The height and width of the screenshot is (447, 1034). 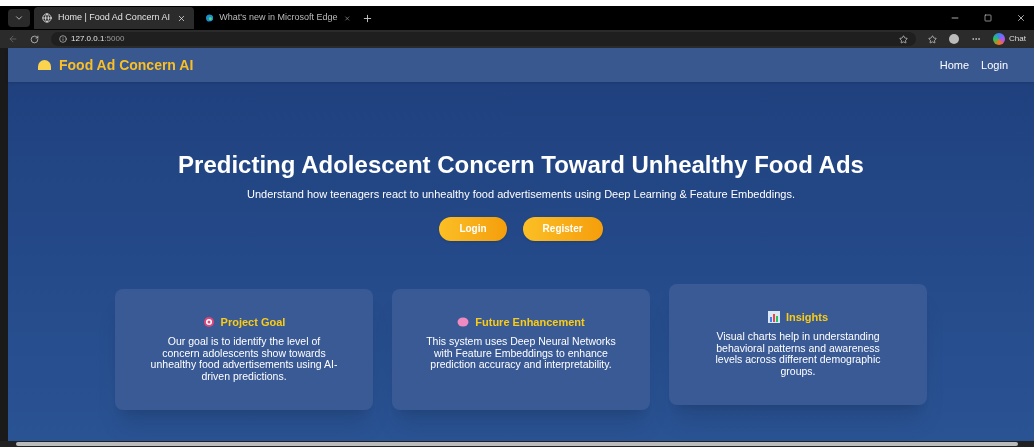 What do you see at coordinates (994, 65) in the screenshot?
I see `nav-link: Login` at bounding box center [994, 65].